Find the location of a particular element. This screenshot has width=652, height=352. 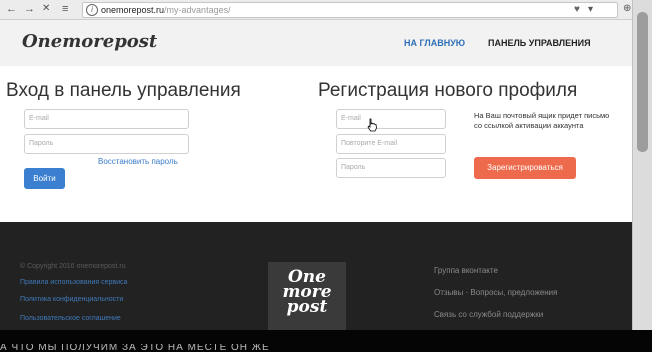

scrollbar is located at coordinates (642, 165).